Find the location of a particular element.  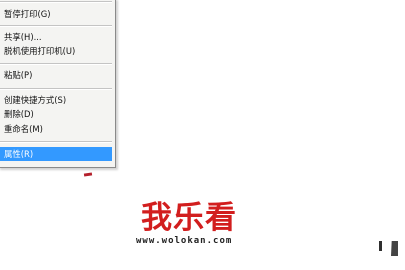

menu-item-properties: 属性(R) is located at coordinates (56, 154).